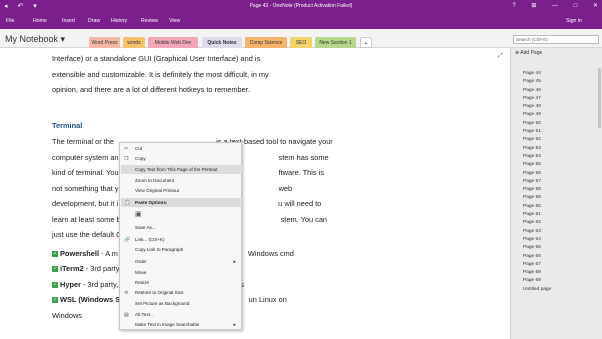  Describe the element at coordinates (599, 98) in the screenshot. I see `scrollbar` at that location.